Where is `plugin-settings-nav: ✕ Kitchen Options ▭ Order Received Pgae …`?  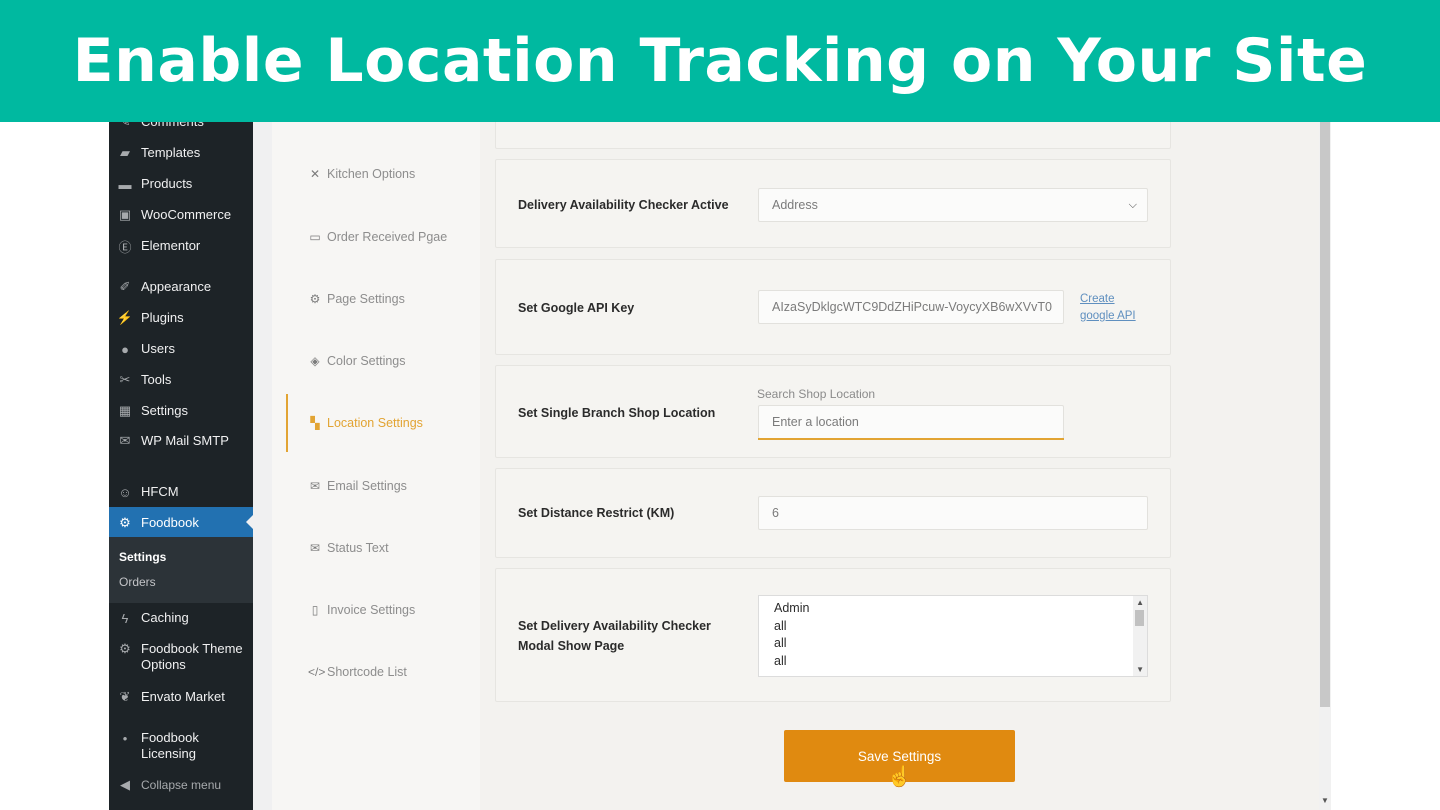 plugin-settings-nav: ✕ Kitchen Options ▭ Order Received Pgae … is located at coordinates (376, 466).